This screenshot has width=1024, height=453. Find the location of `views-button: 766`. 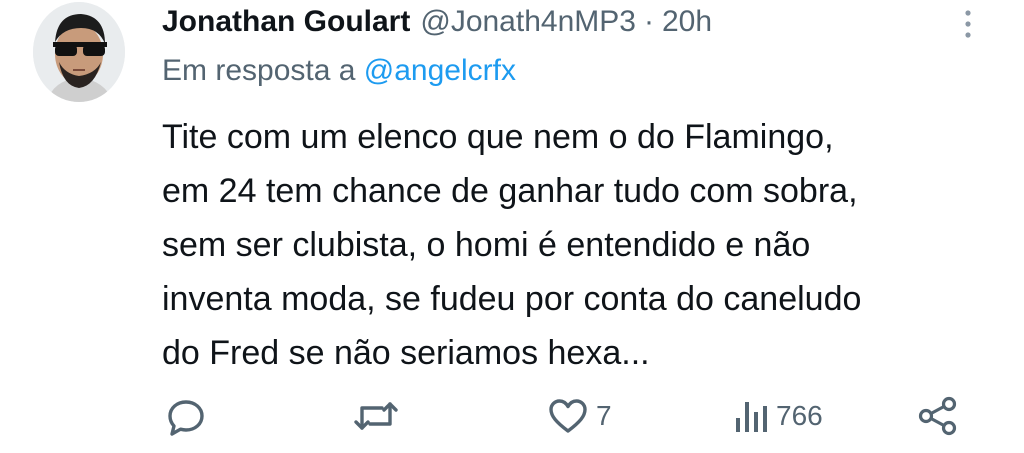

views-button: 766 is located at coordinates (778, 416).